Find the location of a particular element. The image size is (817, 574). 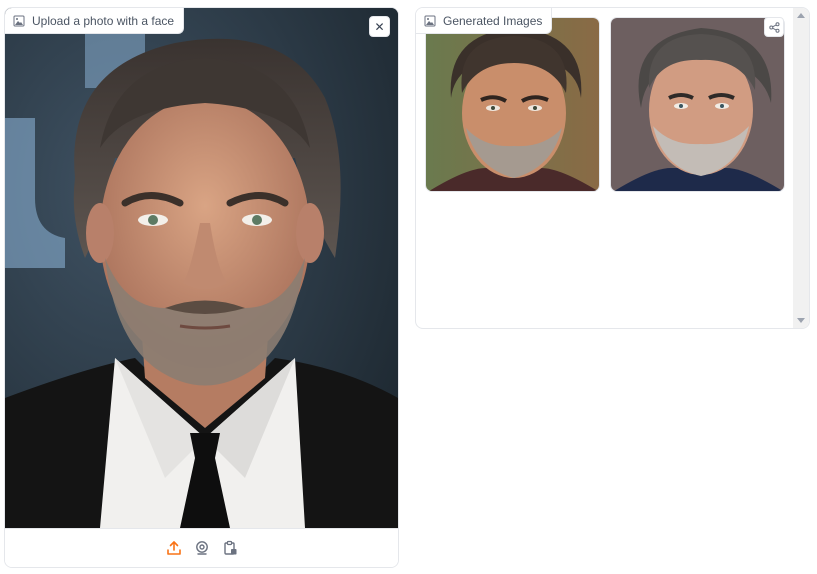

webcam-icon is located at coordinates (201, 548).